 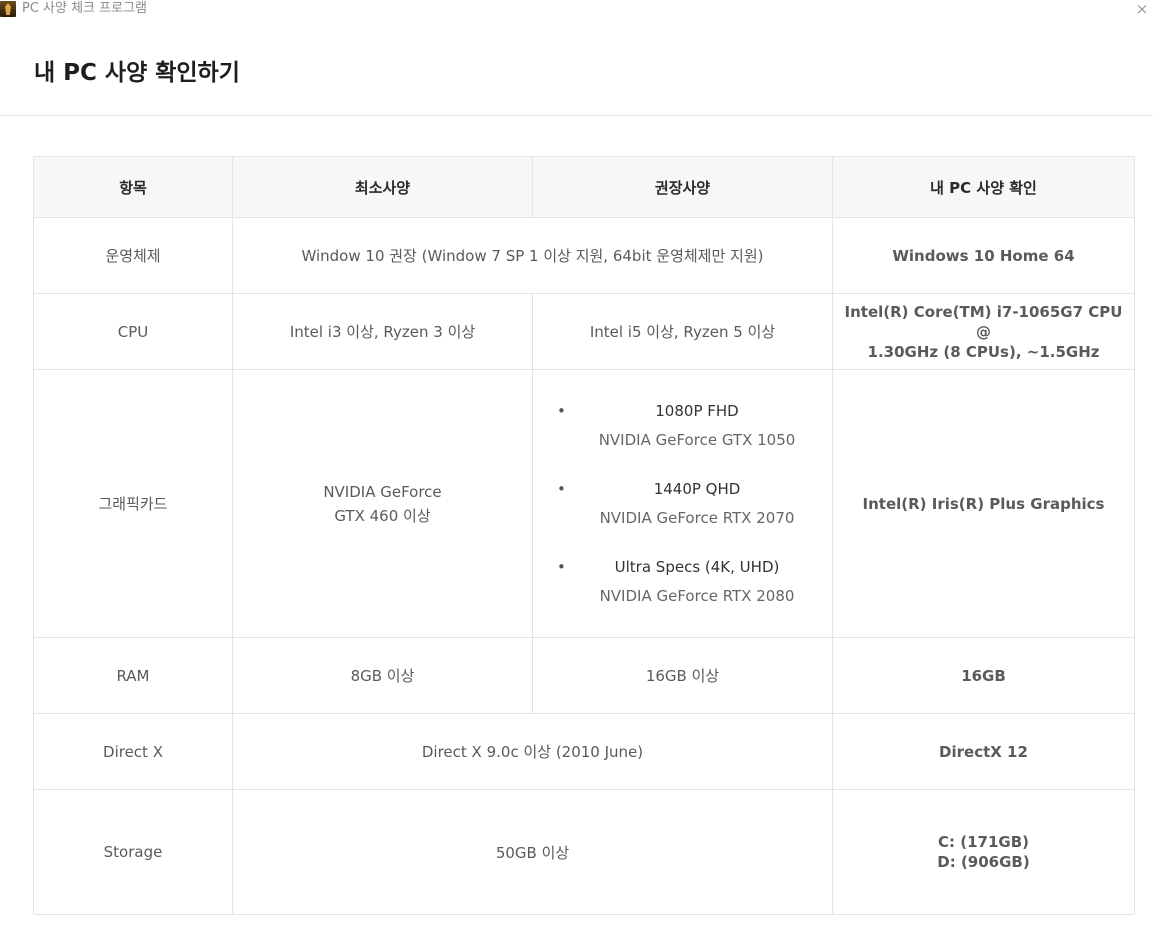 I want to click on directx-requirement: Direct X 9.0c 이상 (2010 June), so click(x=532, y=751).